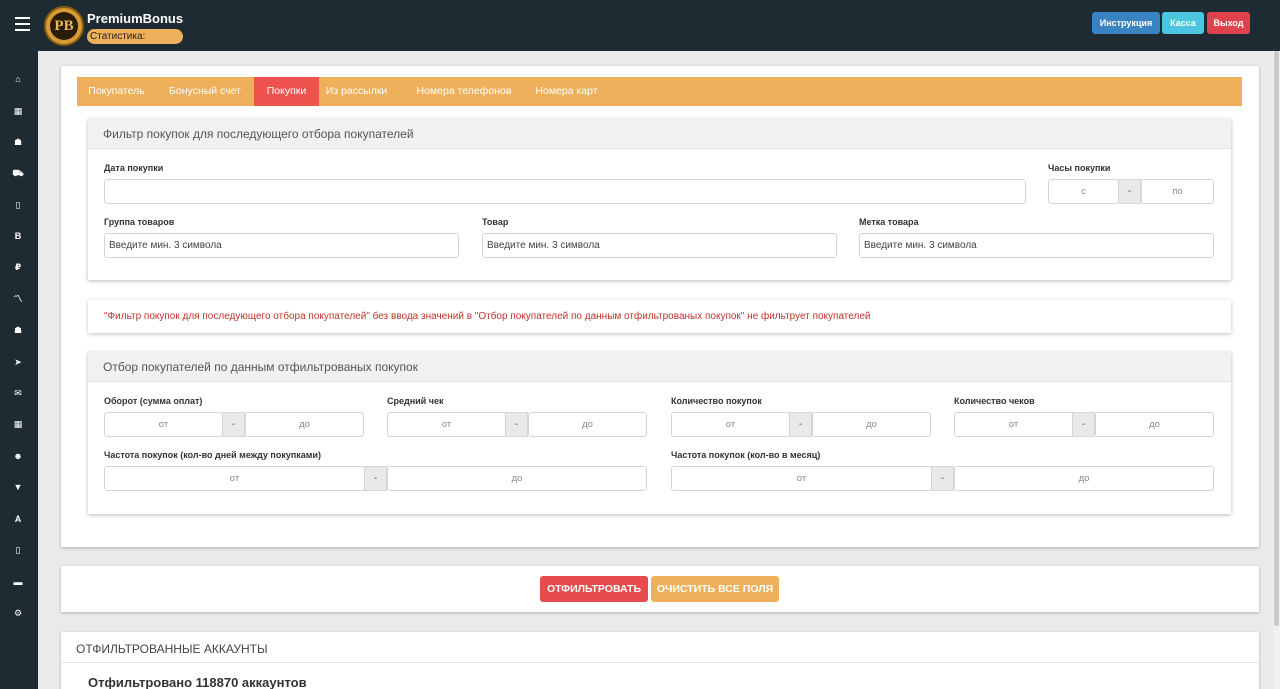  Describe the element at coordinates (205, 91) in the screenshot. I see `tab-bonus-account: Бонусный счет` at that location.